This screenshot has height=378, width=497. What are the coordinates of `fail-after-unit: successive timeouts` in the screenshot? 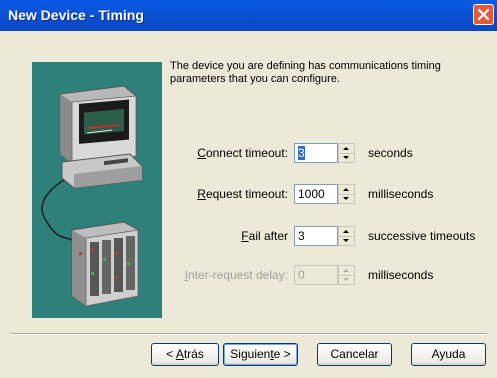 It's located at (422, 236).